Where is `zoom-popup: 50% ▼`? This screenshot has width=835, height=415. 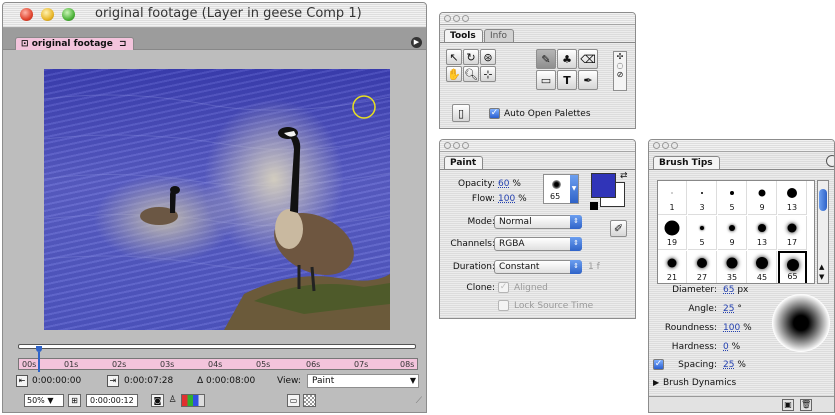 zoom-popup: 50% ▼ is located at coordinates (44, 400).